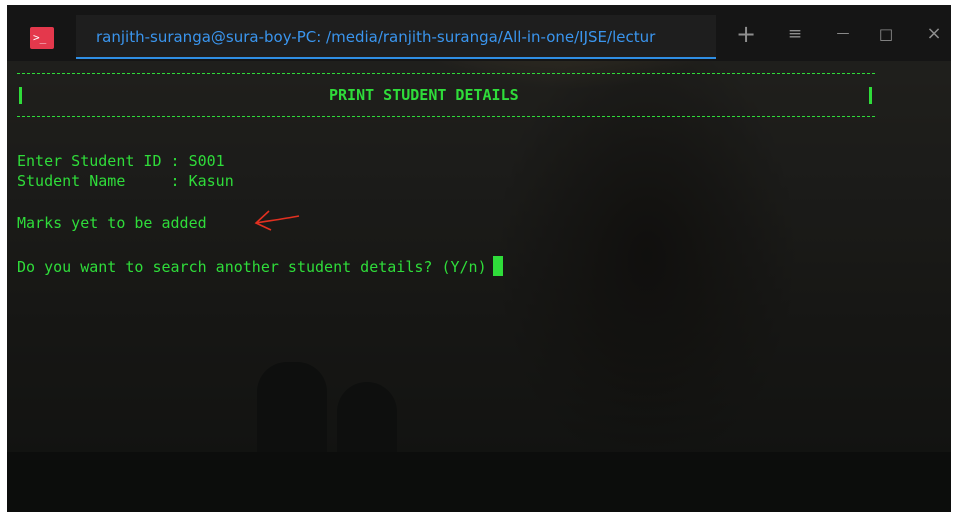  What do you see at coordinates (446, 116) in the screenshot?
I see `divider-bottom` at bounding box center [446, 116].